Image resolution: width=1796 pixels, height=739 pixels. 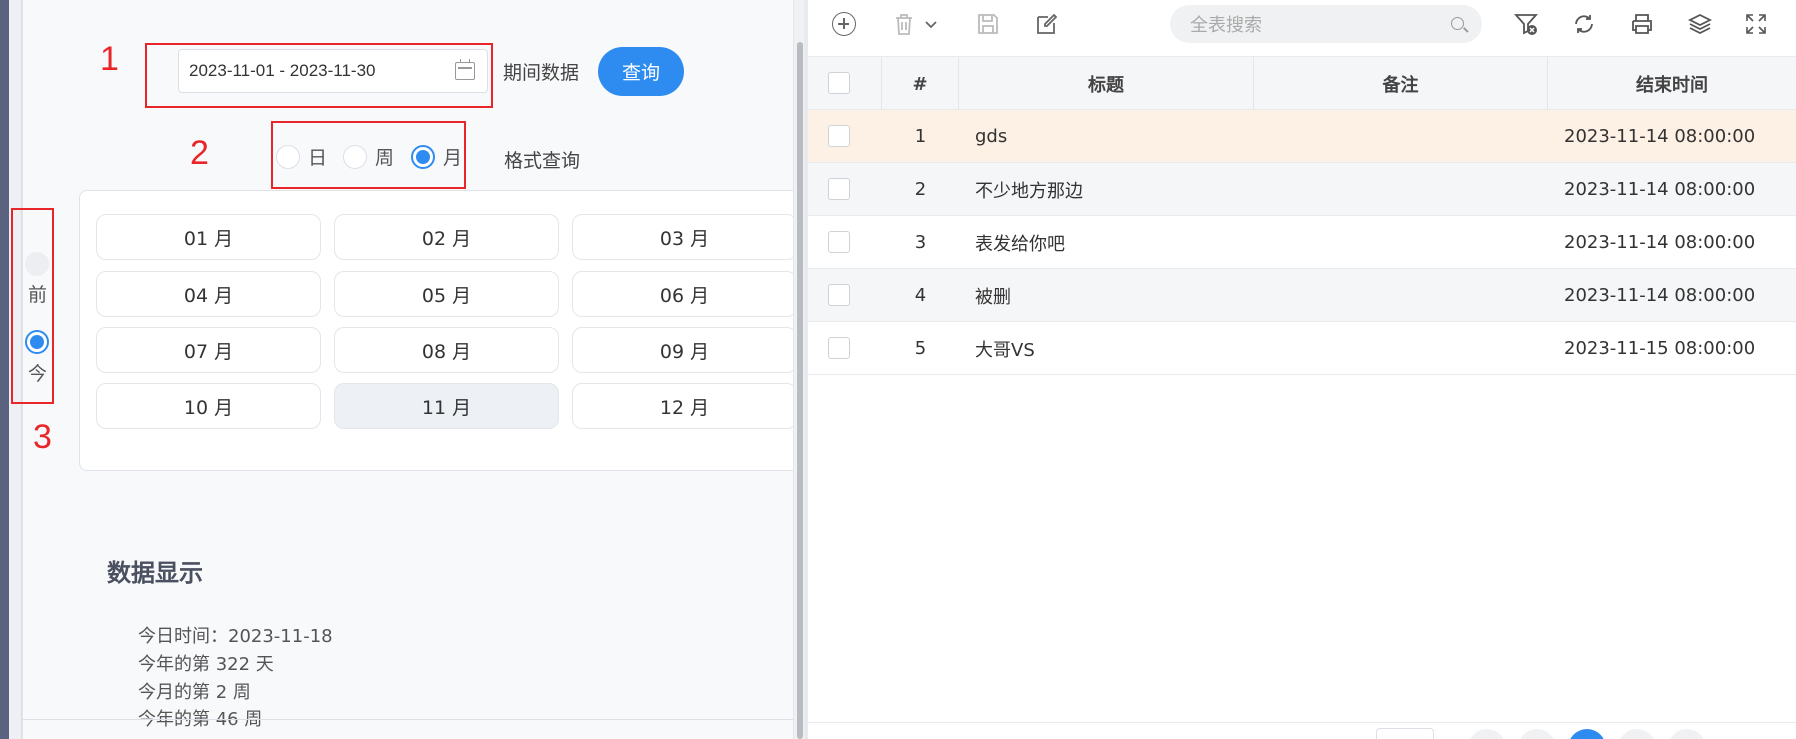 I want to click on format-query-label: 格式查询, so click(x=542, y=161).